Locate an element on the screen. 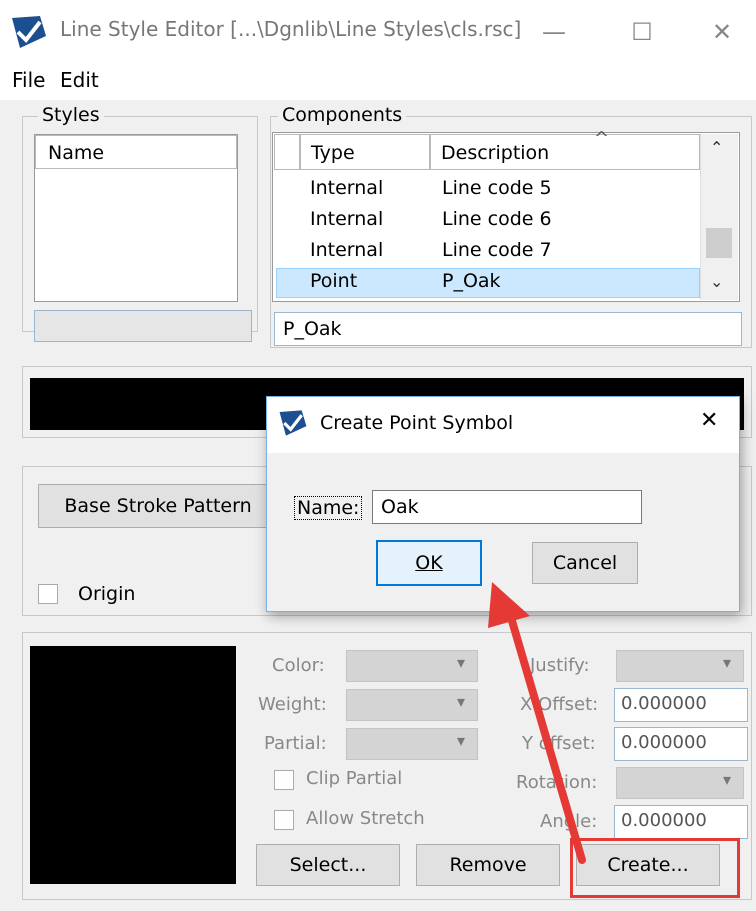  weight-label: Weight: is located at coordinates (292, 704).